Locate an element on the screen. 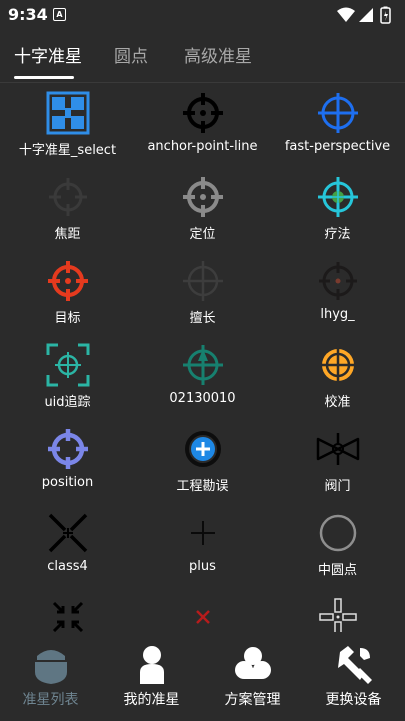  nav-plan-management: 方案管理 is located at coordinates (252, 676).